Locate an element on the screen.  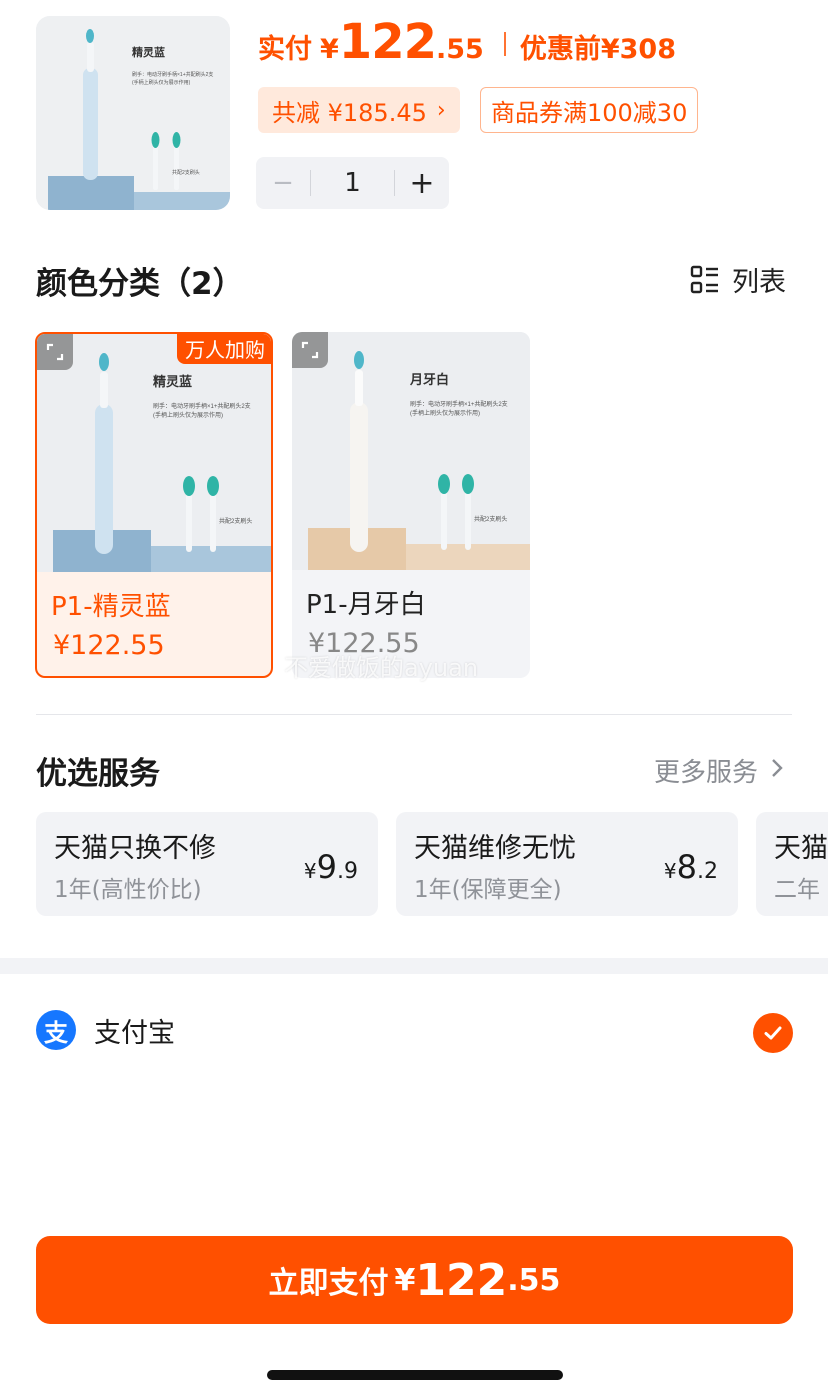
chevron-right-icon is located at coordinates (777, 771).